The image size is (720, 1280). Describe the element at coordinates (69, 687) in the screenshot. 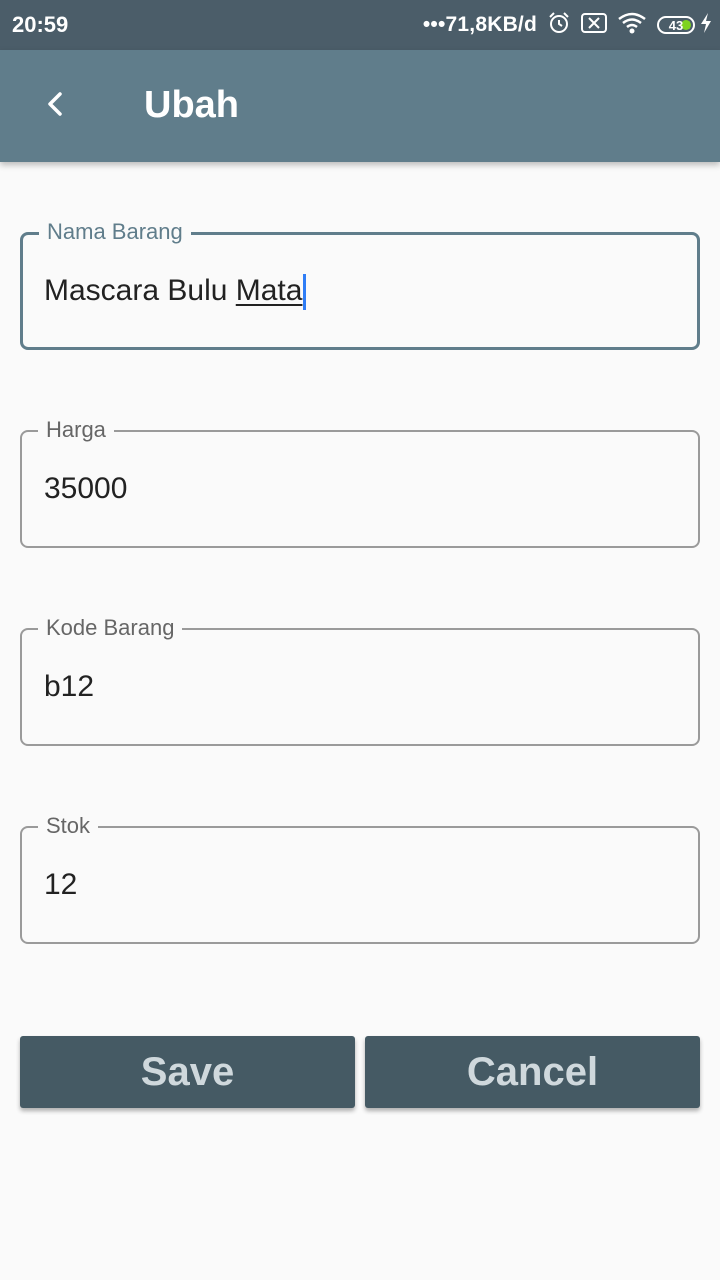

I see `kode-barang-value: b12` at that location.